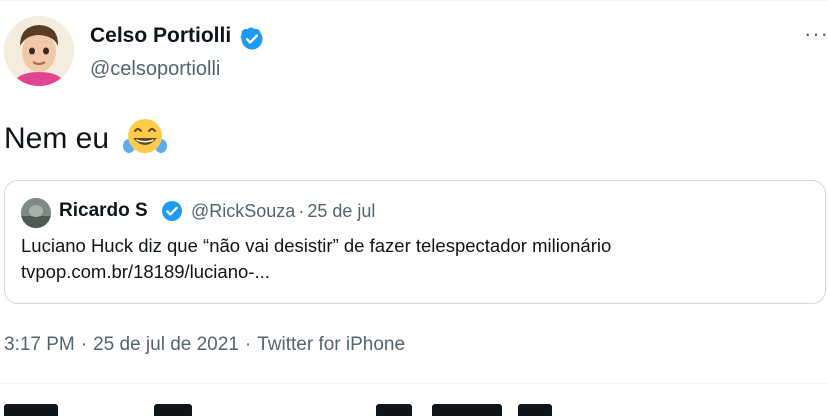 The height and width of the screenshot is (416, 828). I want to click on author-avatar, so click(39, 51).